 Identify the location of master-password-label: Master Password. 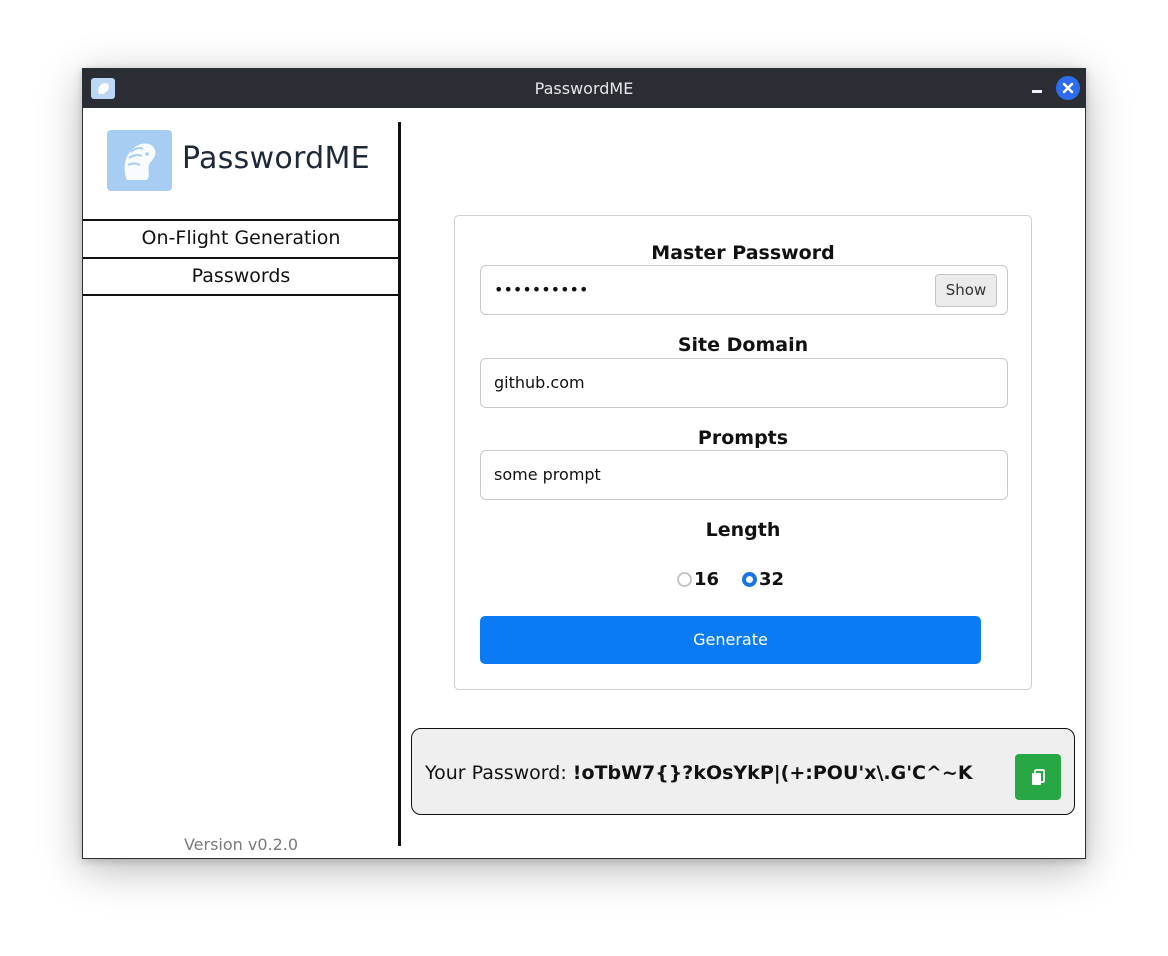
(743, 253).